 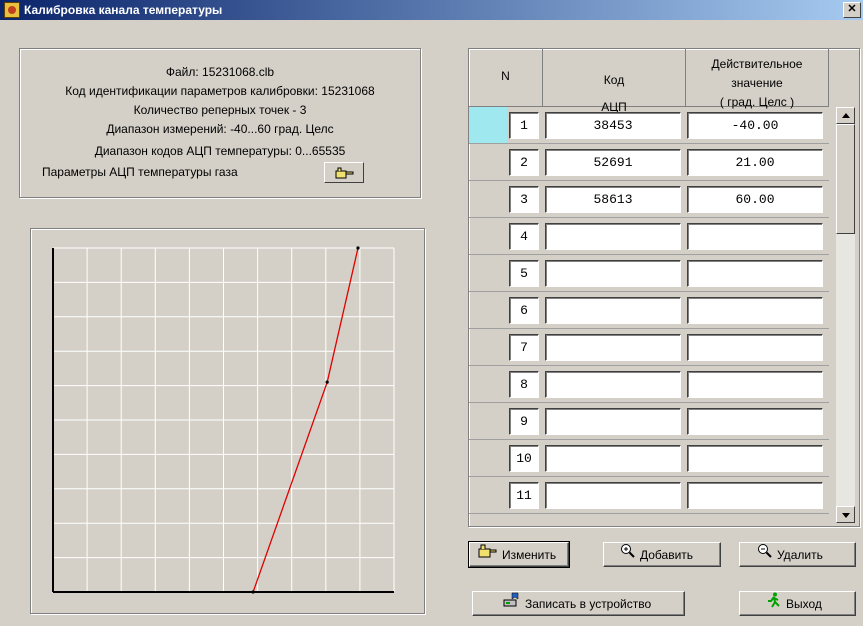 I want to click on close-button: ✕, so click(x=852, y=10).